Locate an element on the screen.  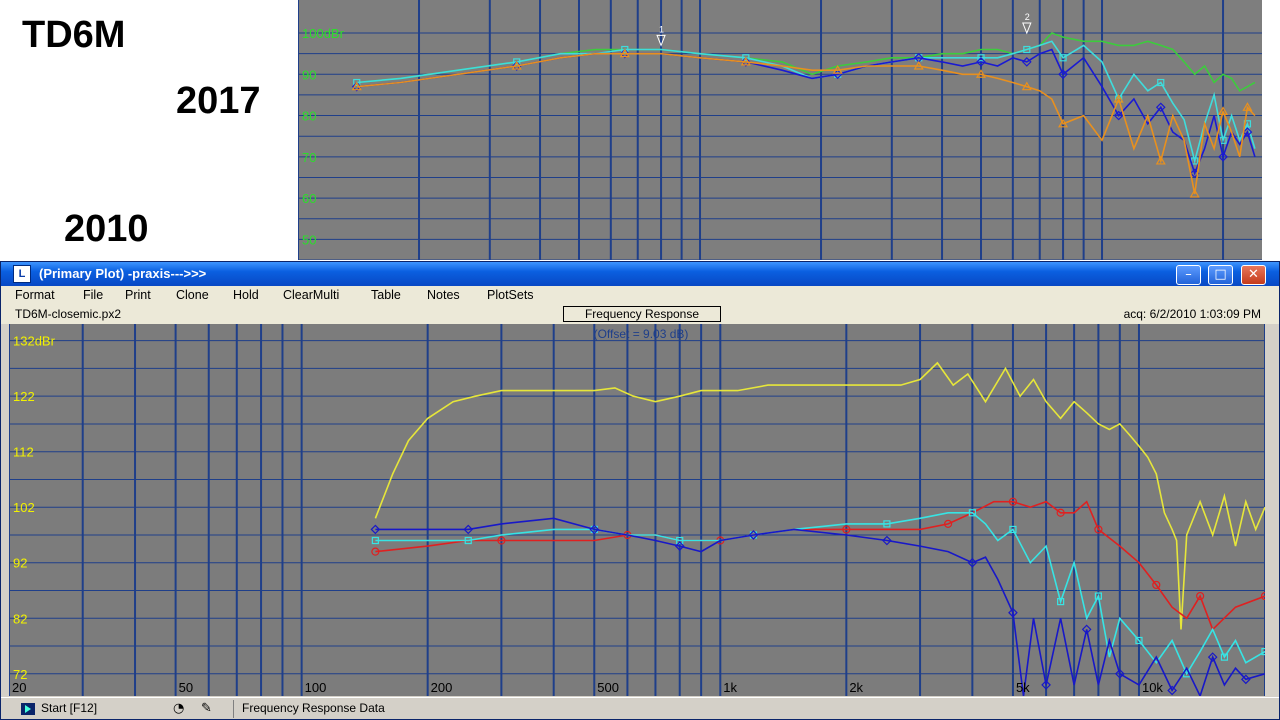
x-tick-label: 50 is located at coordinates (186, 687).